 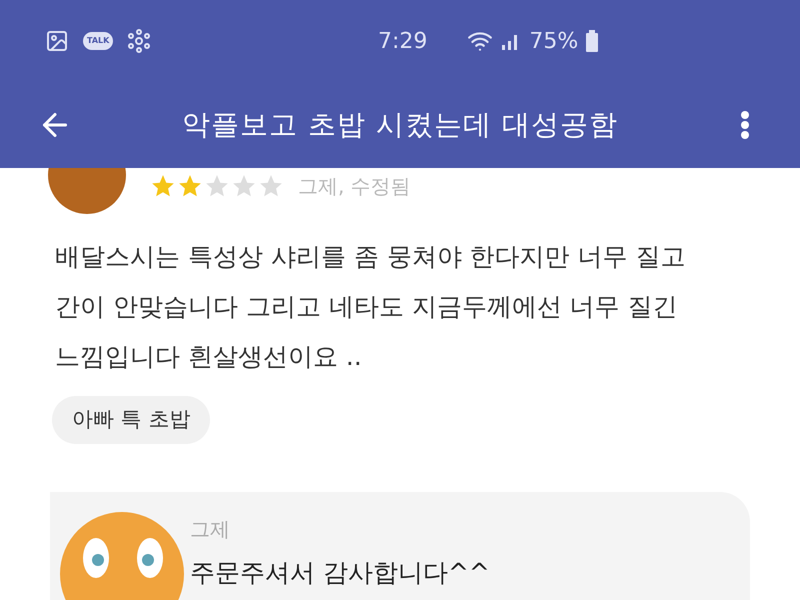 What do you see at coordinates (57, 41) in the screenshot?
I see `gallery-icon` at bounding box center [57, 41].